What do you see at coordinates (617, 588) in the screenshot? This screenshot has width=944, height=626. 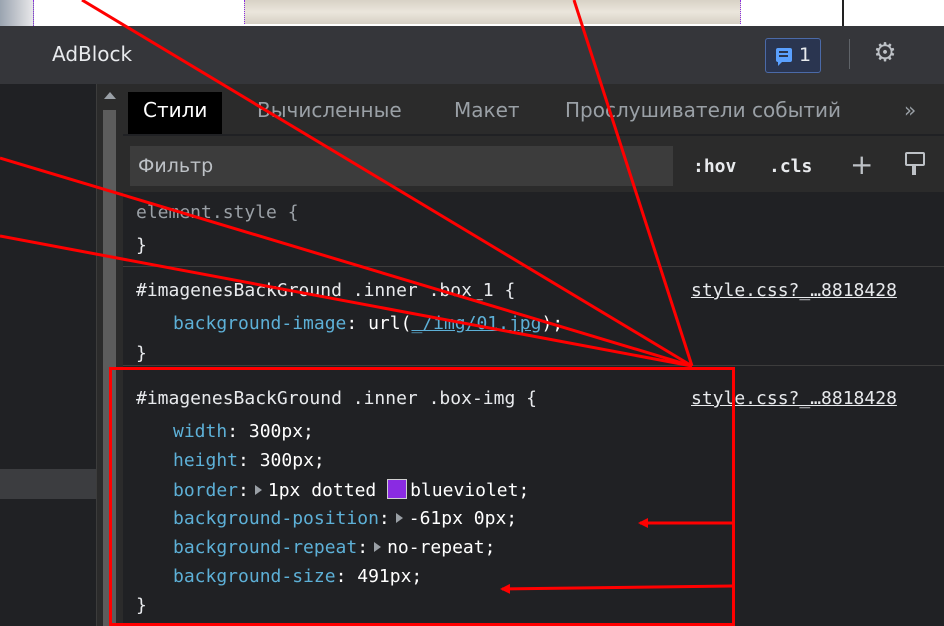 I see `annotation-arrow-size` at bounding box center [617, 588].